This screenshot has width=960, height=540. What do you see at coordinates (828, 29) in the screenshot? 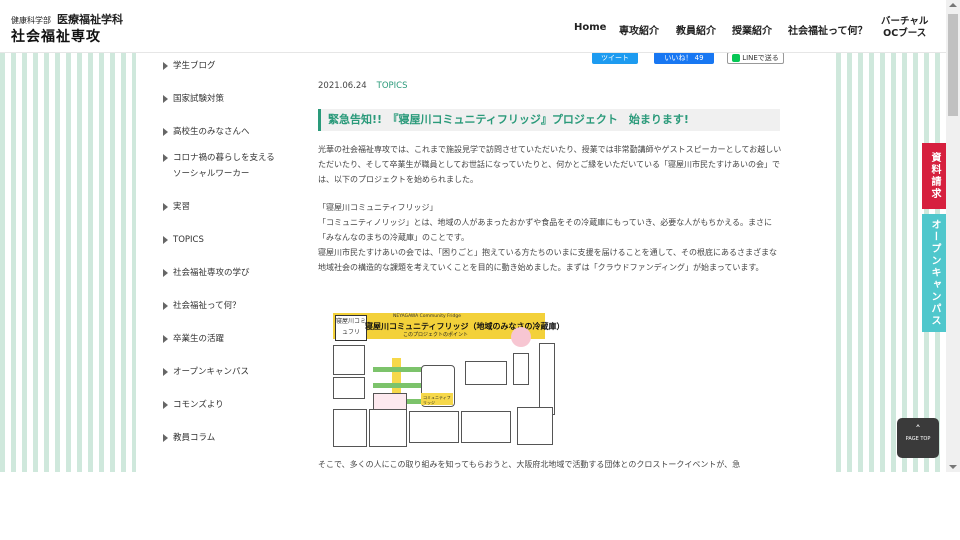
I see `nav-what-is-welfare: 社会福祉って何？` at bounding box center [828, 29].